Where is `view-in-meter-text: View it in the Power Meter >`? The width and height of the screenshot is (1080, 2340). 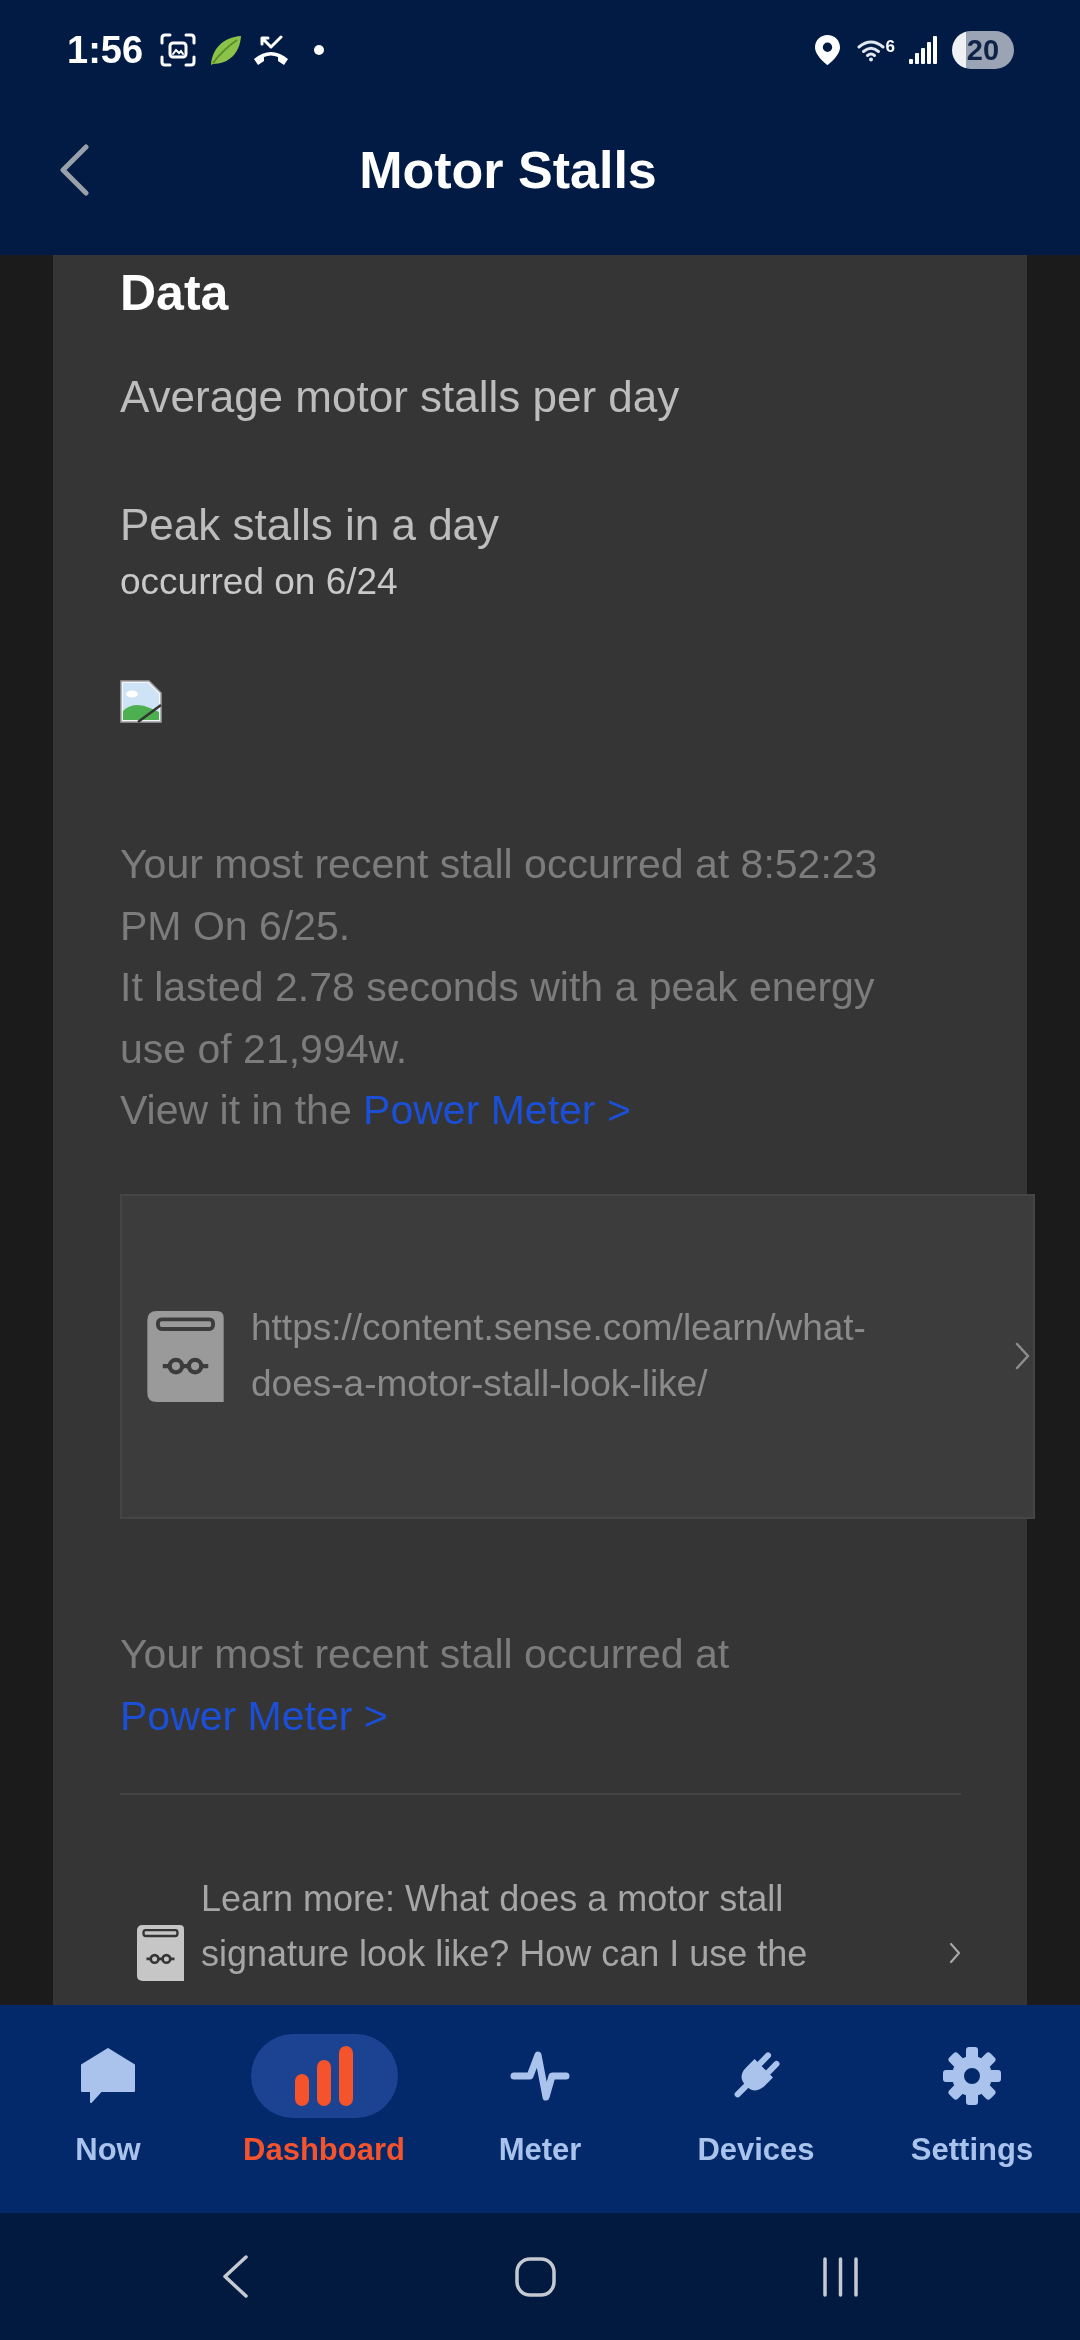 view-in-meter-text: View it in the Power Meter > is located at coordinates (376, 1110).